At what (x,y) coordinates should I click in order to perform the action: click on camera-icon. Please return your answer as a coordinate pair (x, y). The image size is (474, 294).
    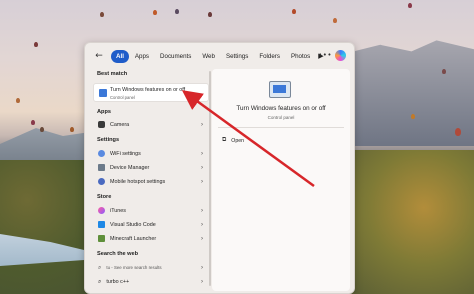
    Looking at the image, I should click on (101, 124).